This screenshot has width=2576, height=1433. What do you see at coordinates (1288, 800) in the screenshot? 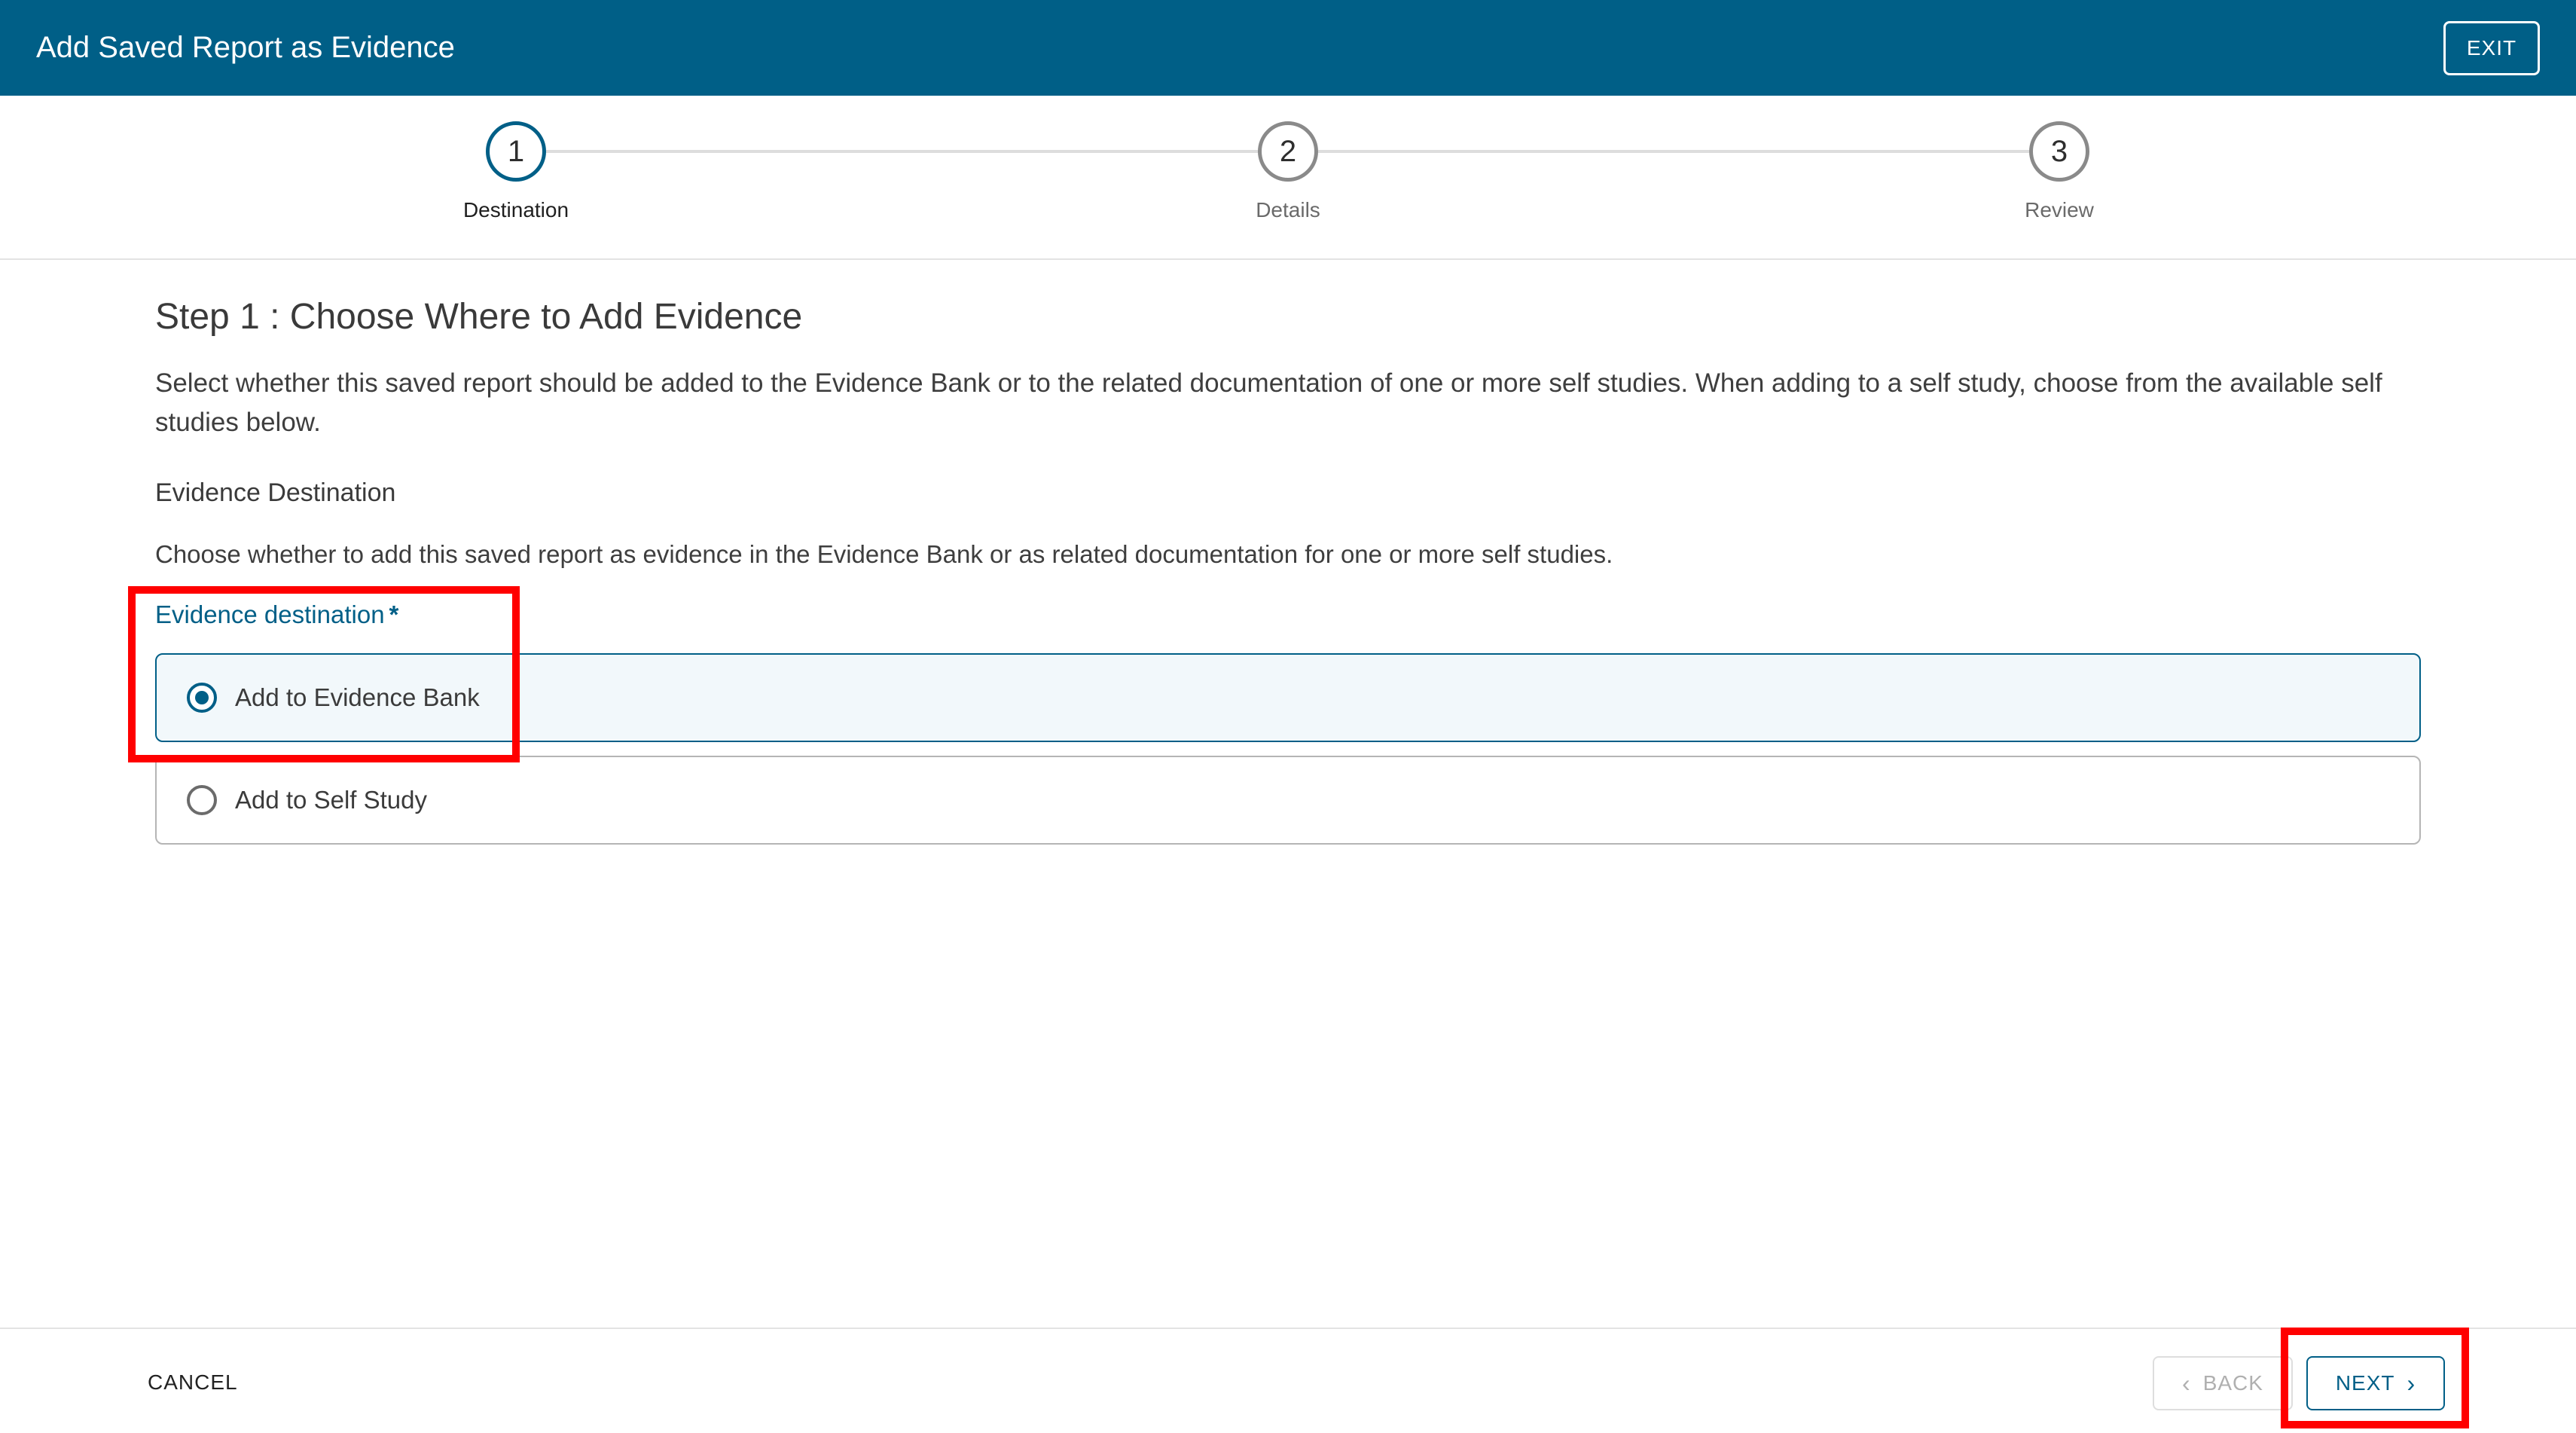
I see `radio-option-self-study: Add to Self Study` at bounding box center [1288, 800].